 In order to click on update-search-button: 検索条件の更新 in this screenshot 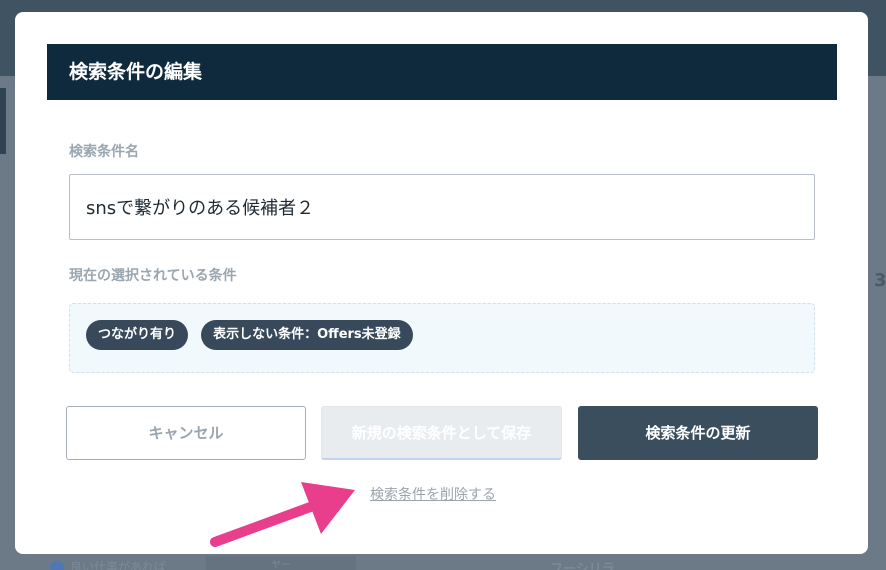, I will do `click(698, 433)`.